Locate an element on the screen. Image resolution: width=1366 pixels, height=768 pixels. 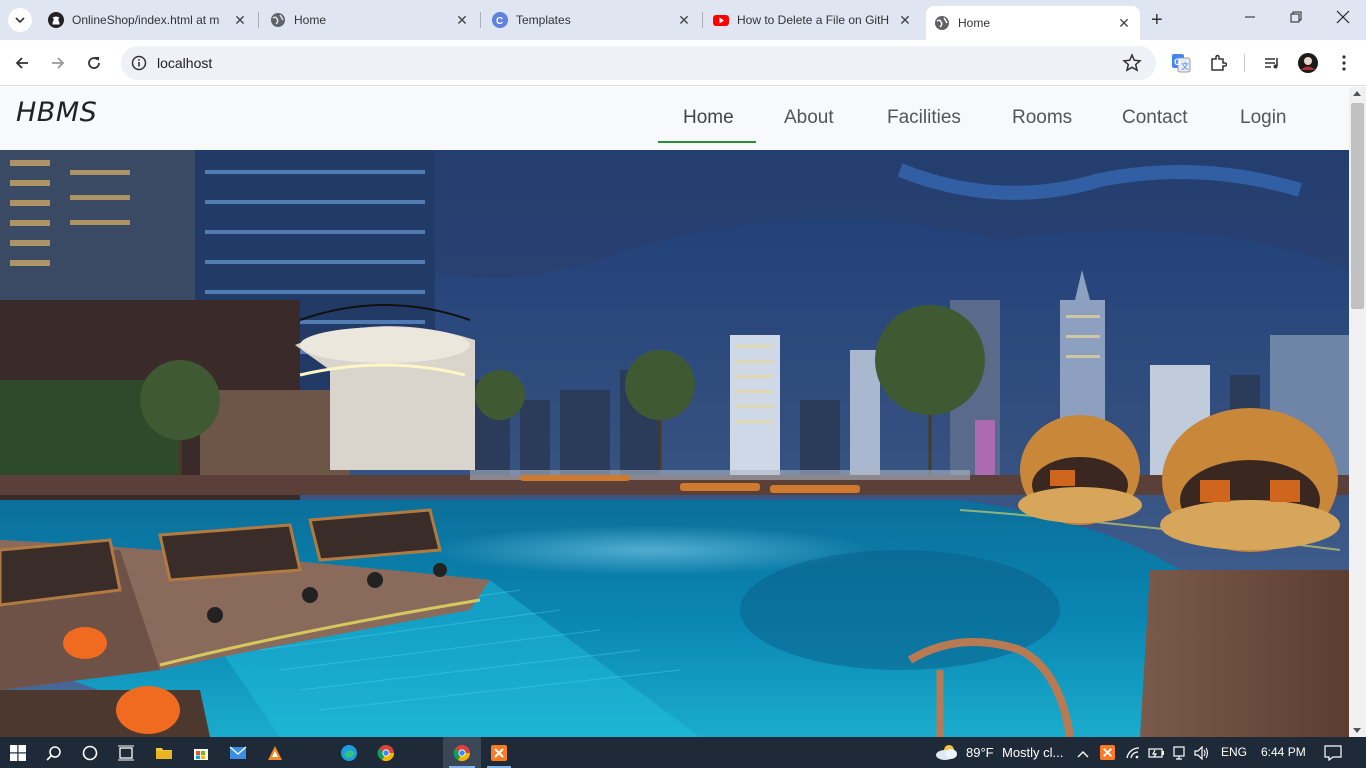
svg-text: C is located at coordinates (499, 21).